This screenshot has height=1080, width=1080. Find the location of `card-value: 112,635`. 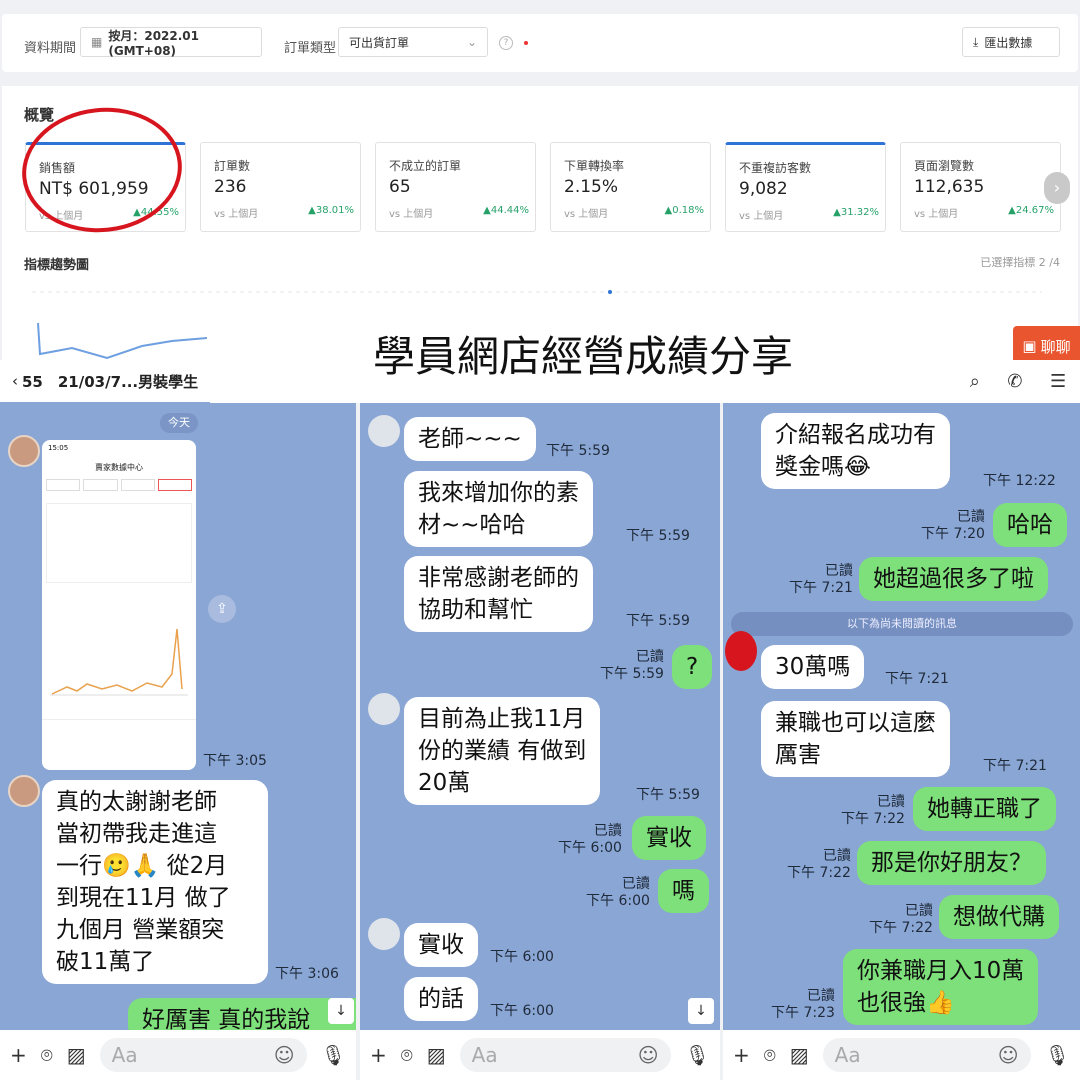

card-value: 112,635 is located at coordinates (949, 187).